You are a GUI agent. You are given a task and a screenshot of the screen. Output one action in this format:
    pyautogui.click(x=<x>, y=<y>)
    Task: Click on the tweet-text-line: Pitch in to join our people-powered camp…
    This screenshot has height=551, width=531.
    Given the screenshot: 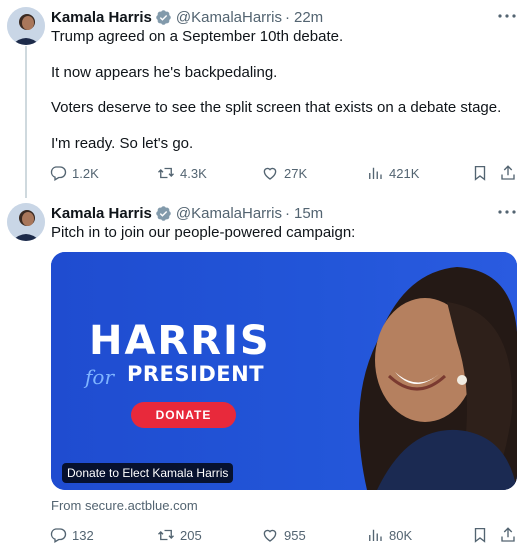 What is the action you would take?
    pyautogui.click(x=203, y=232)
    